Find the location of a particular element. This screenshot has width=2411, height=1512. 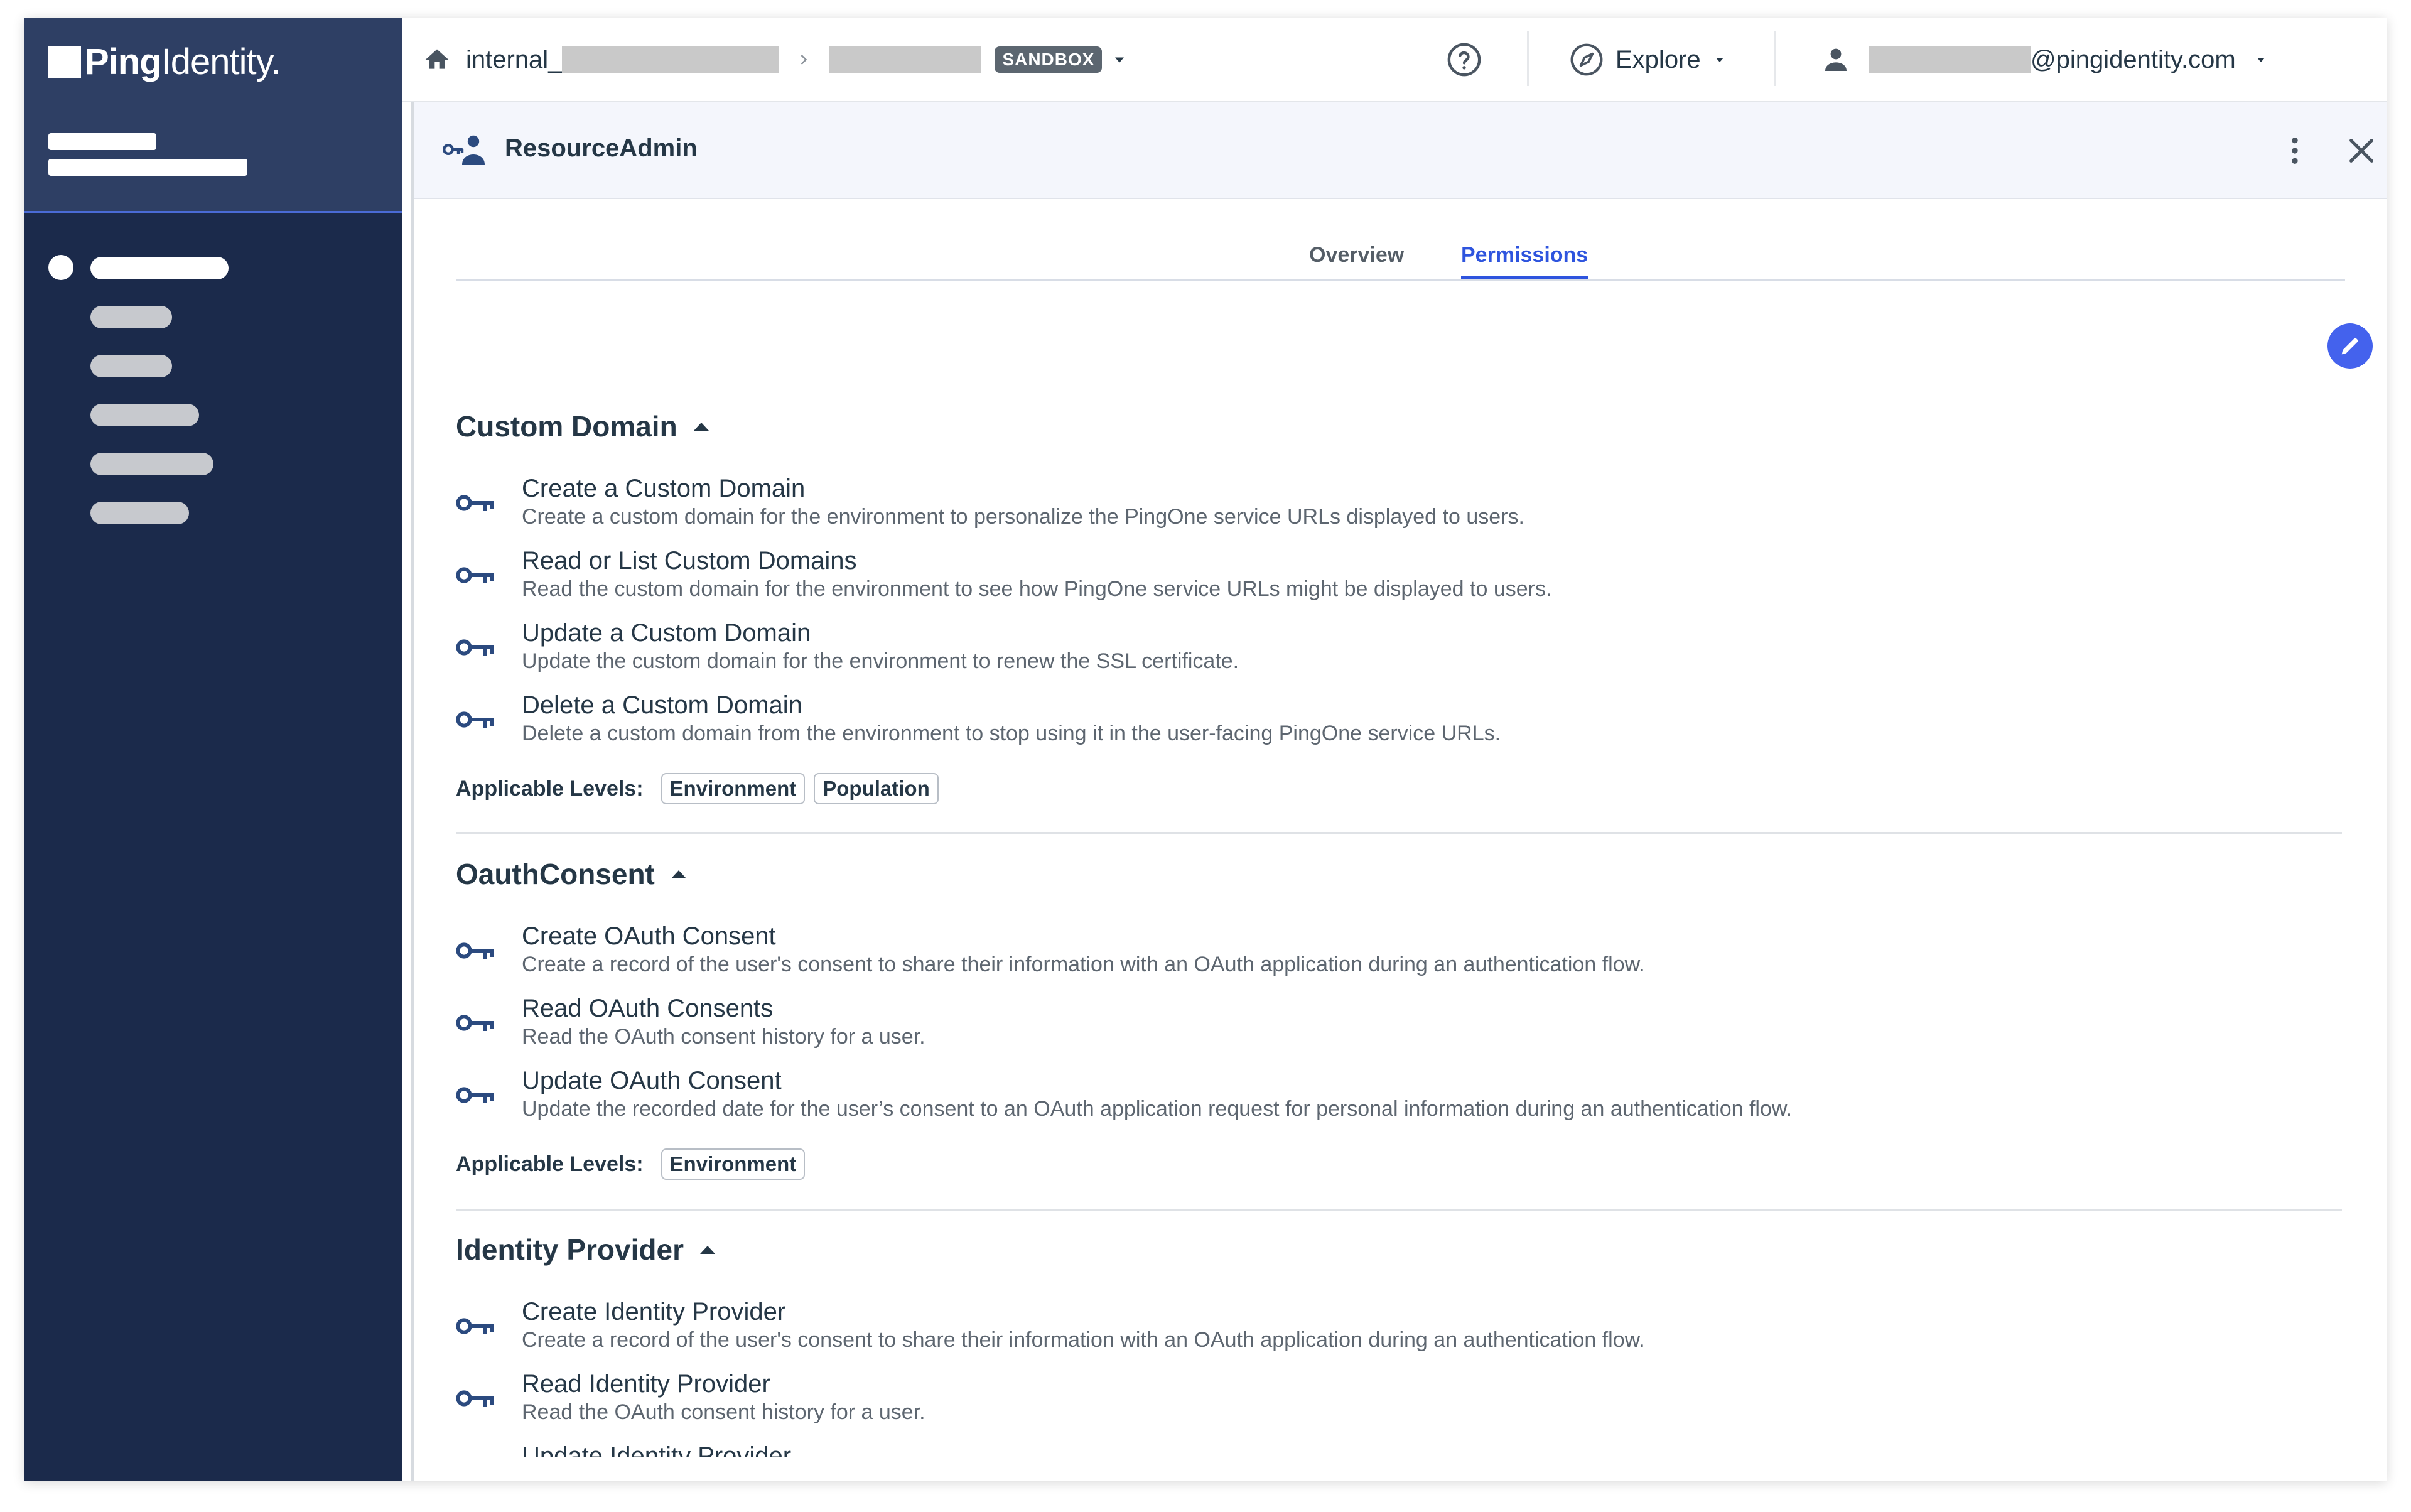

permission-item: Update Identity Provider is located at coordinates (1399, 1449).